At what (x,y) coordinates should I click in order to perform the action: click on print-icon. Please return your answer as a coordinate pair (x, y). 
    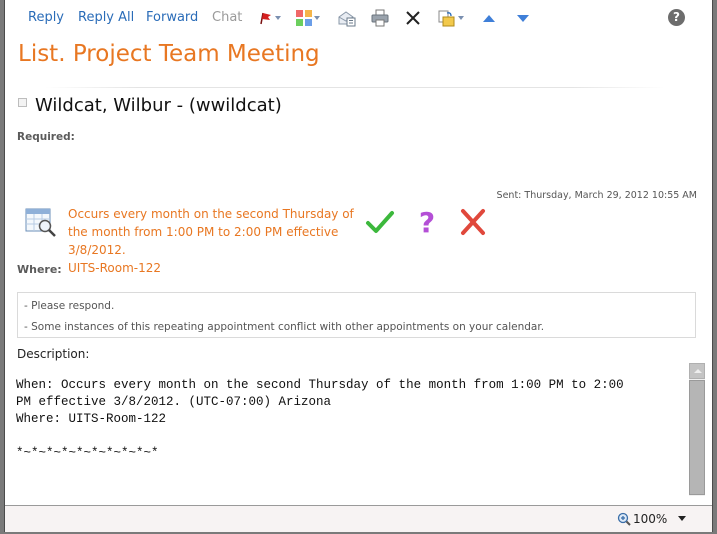
    Looking at the image, I should click on (380, 18).